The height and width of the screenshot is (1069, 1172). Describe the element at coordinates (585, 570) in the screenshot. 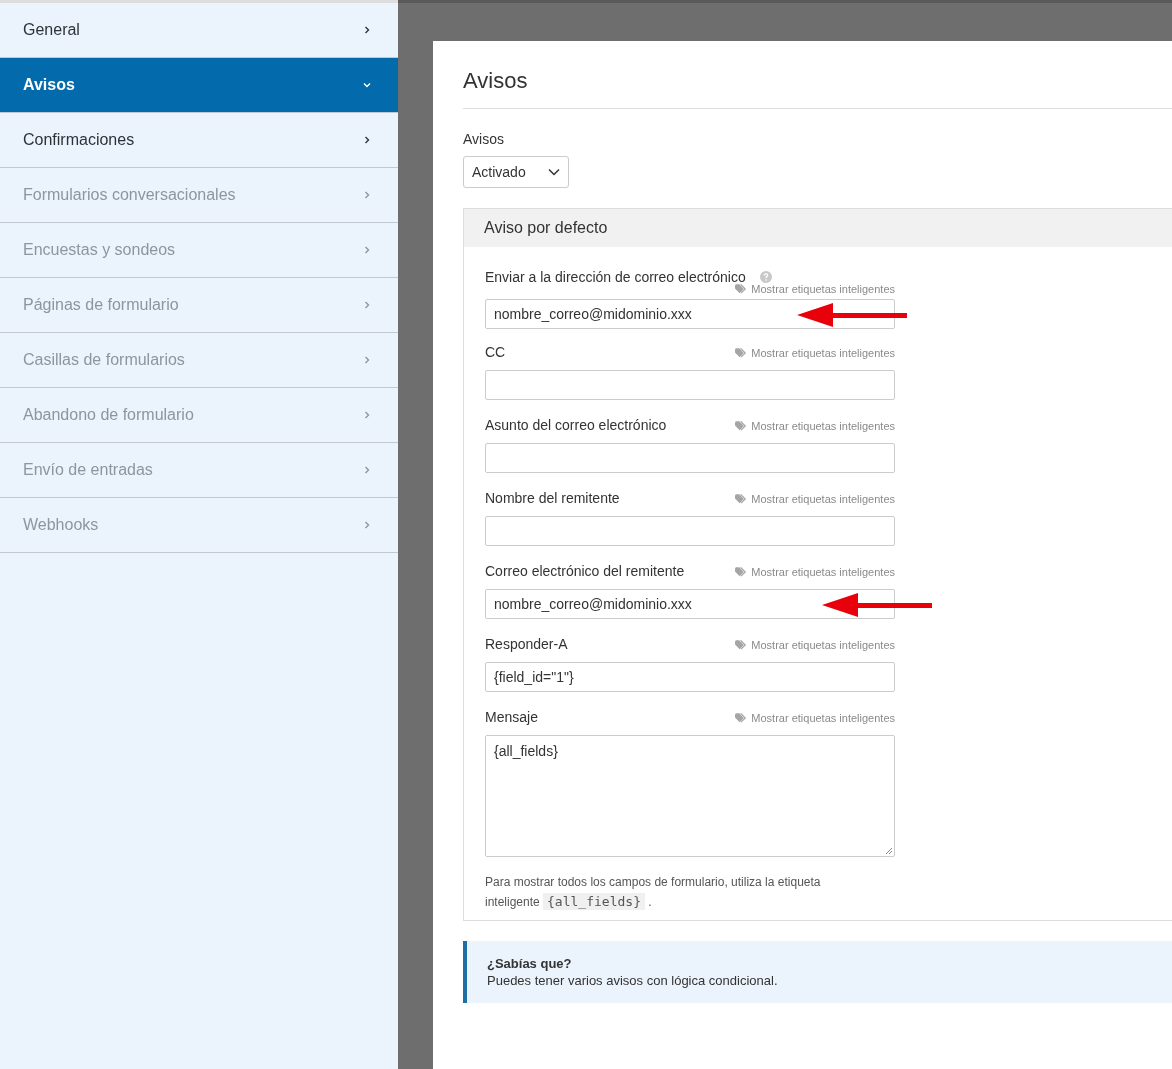

I see `field-label: Correo electrónico del remitente` at that location.